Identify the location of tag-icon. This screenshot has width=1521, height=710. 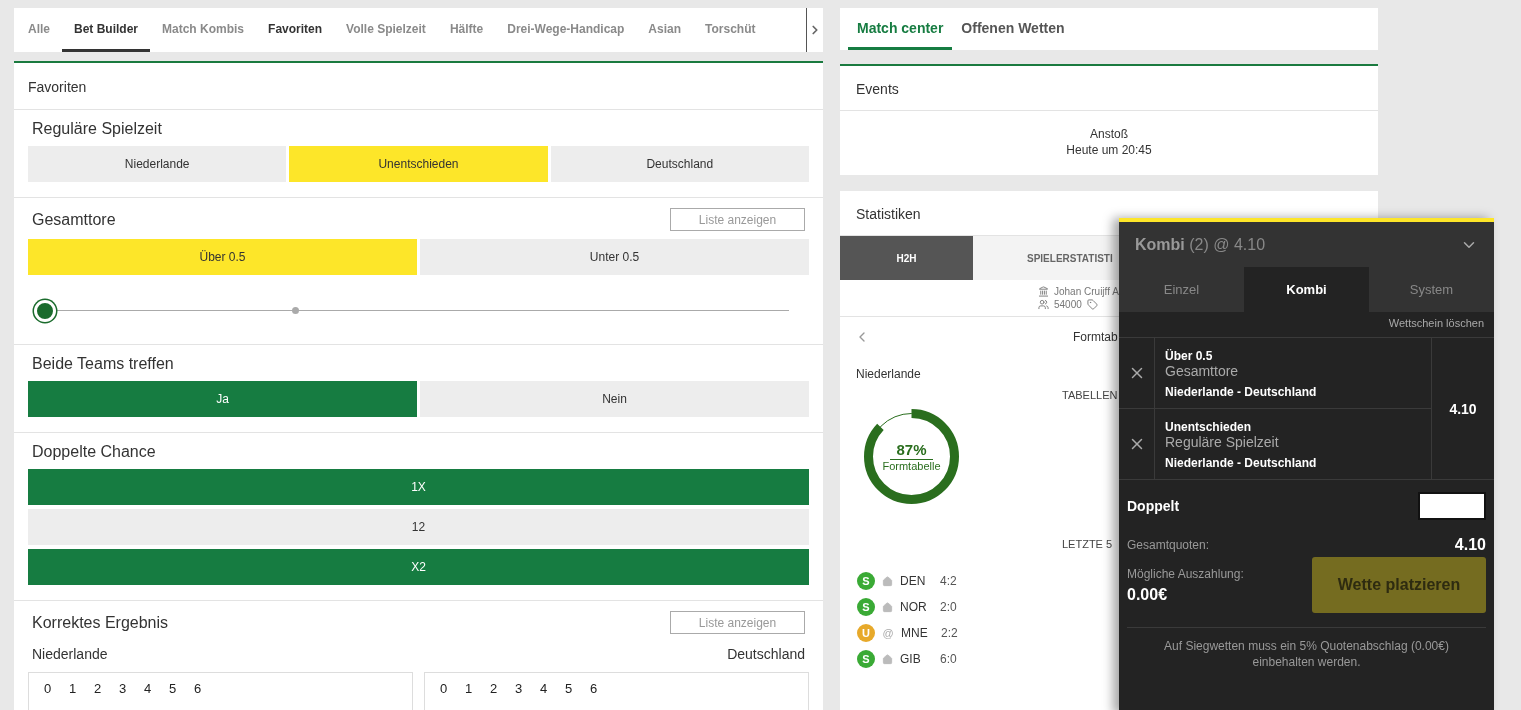
(1092, 304).